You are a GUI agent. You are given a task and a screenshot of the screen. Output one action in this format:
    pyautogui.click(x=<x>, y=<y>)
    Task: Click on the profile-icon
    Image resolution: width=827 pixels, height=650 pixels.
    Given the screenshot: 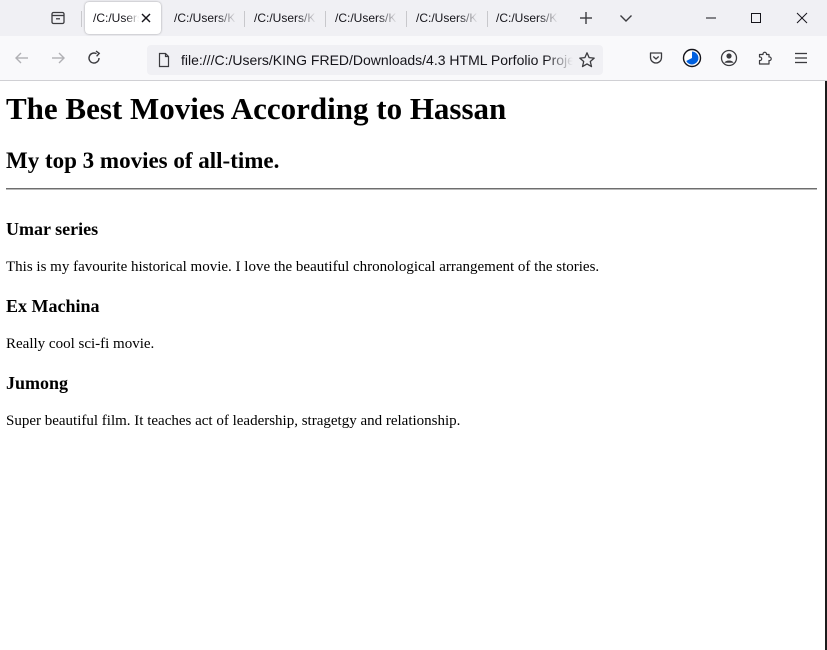 What is the action you would take?
    pyautogui.click(x=729, y=58)
    